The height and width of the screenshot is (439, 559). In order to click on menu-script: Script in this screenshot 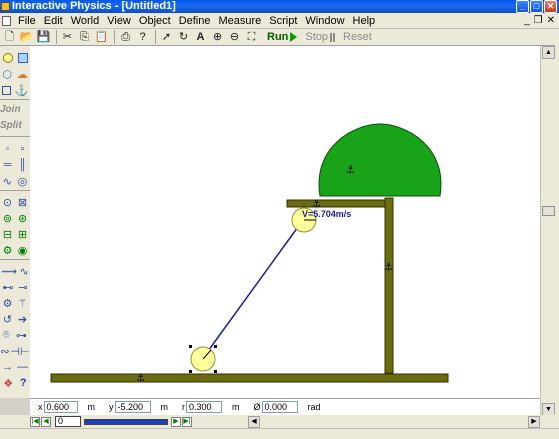, I will do `click(284, 21)`.